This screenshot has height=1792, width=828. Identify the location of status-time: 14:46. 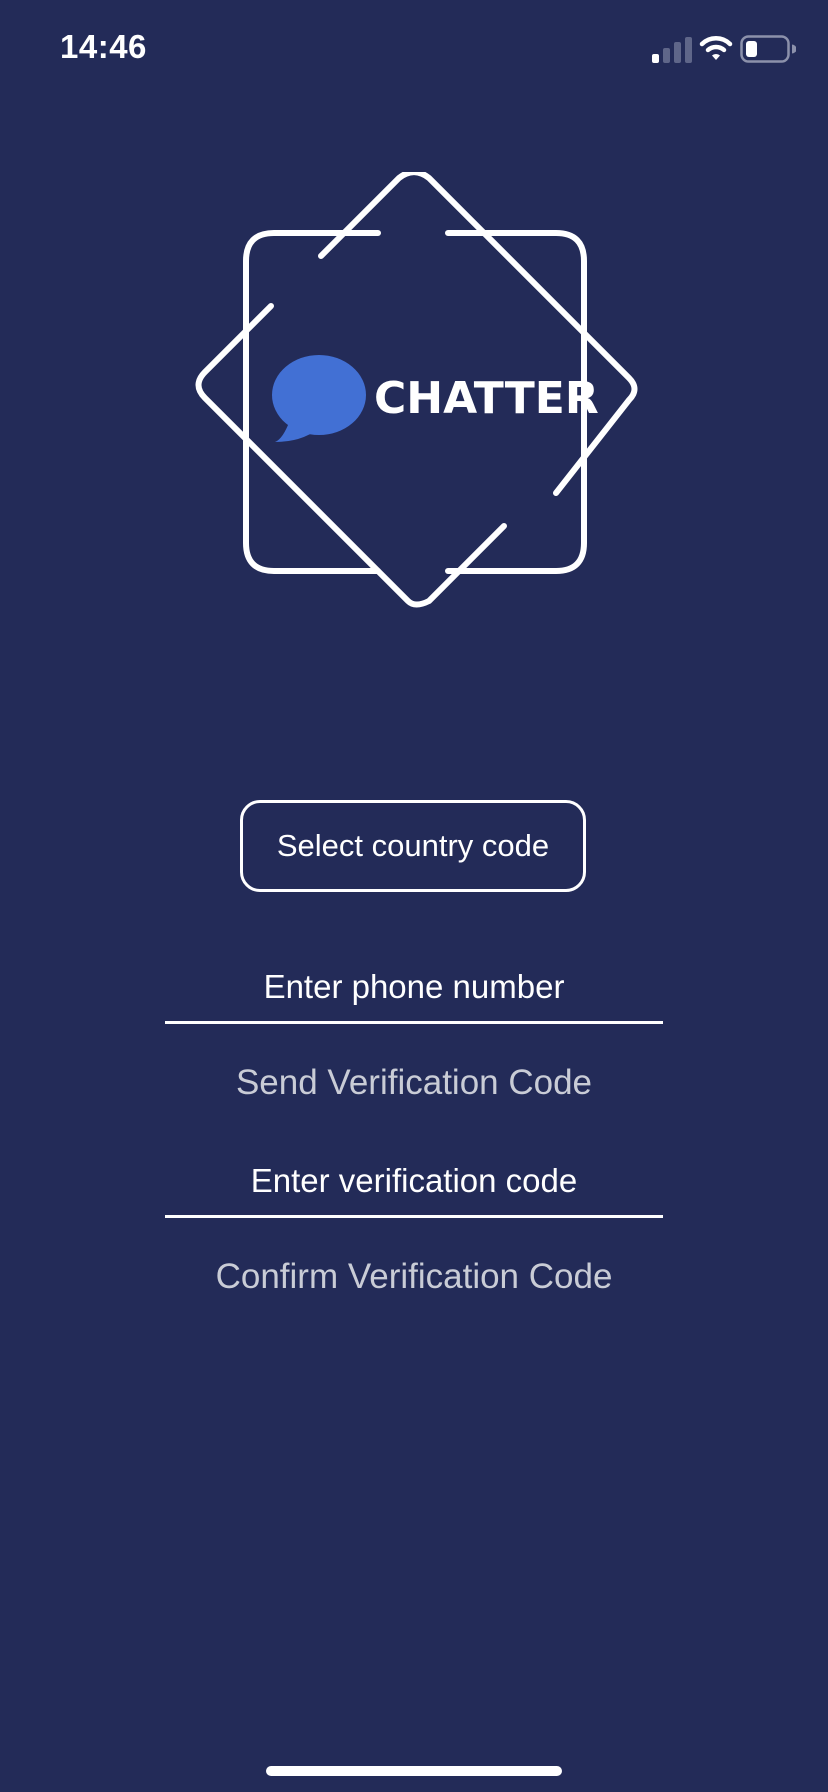
(103, 46).